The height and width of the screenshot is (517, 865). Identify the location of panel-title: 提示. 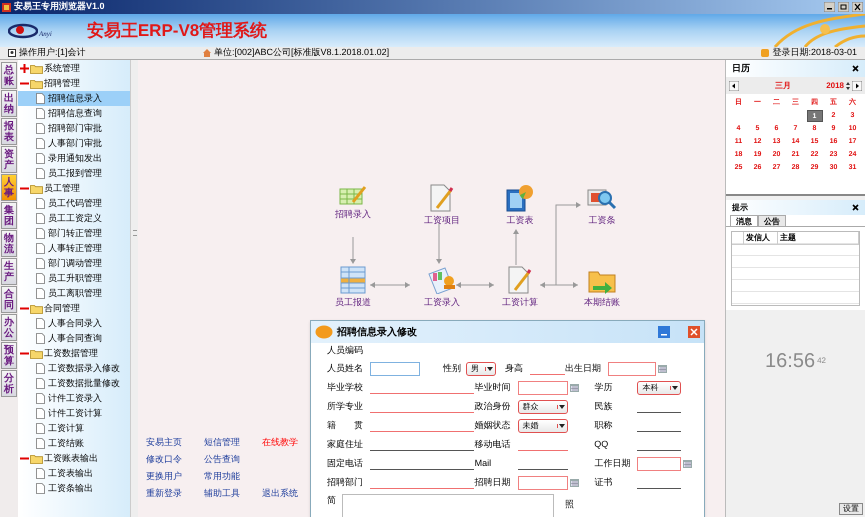
(740, 208).